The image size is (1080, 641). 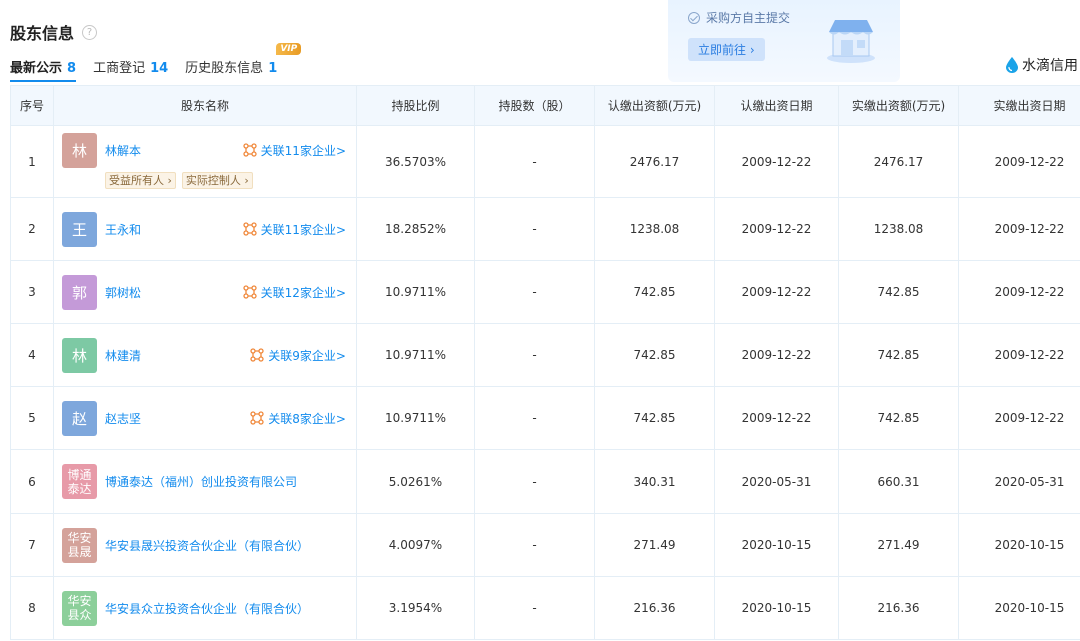 What do you see at coordinates (79, 355) in the screenshot?
I see `avatar: 林` at bounding box center [79, 355].